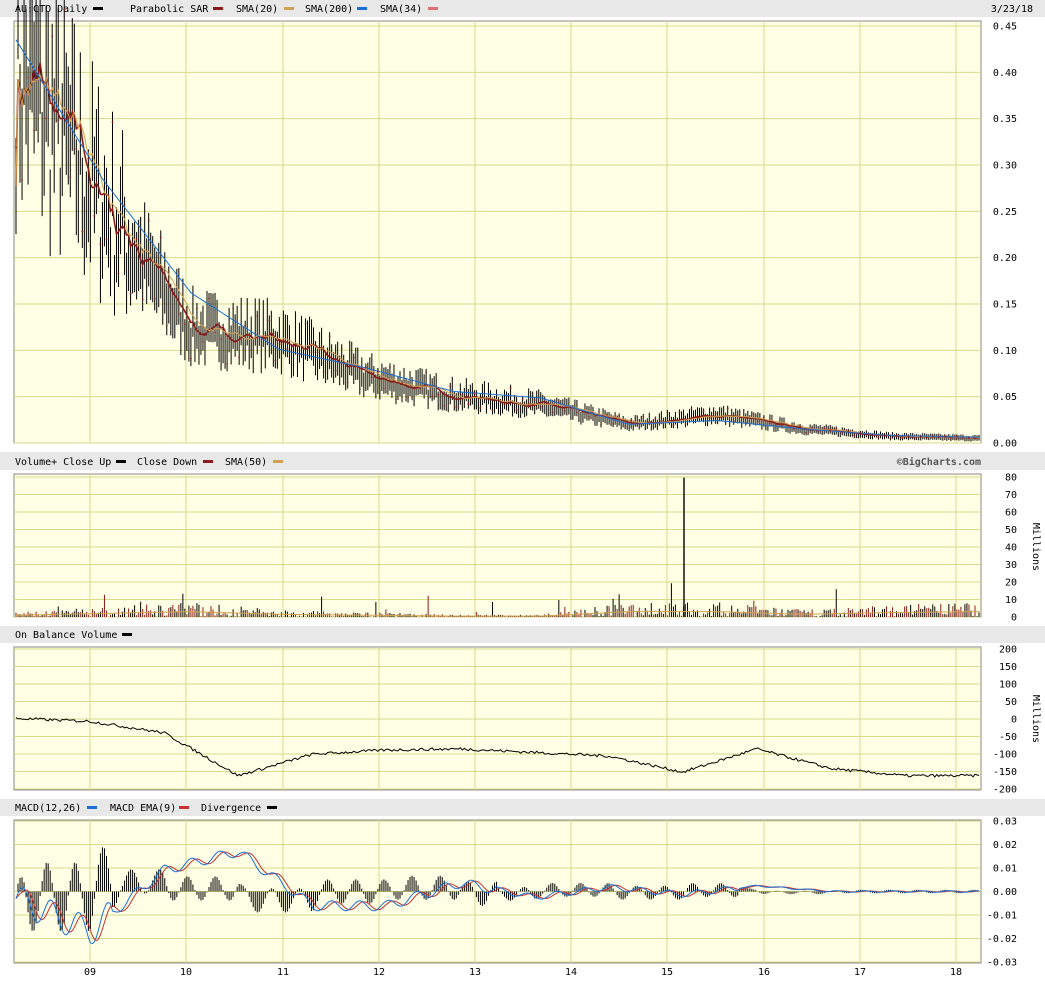 This screenshot has width=1045, height=981. Describe the element at coordinates (127, 634) in the screenshot. I see `legend-obv-swatch` at that location.